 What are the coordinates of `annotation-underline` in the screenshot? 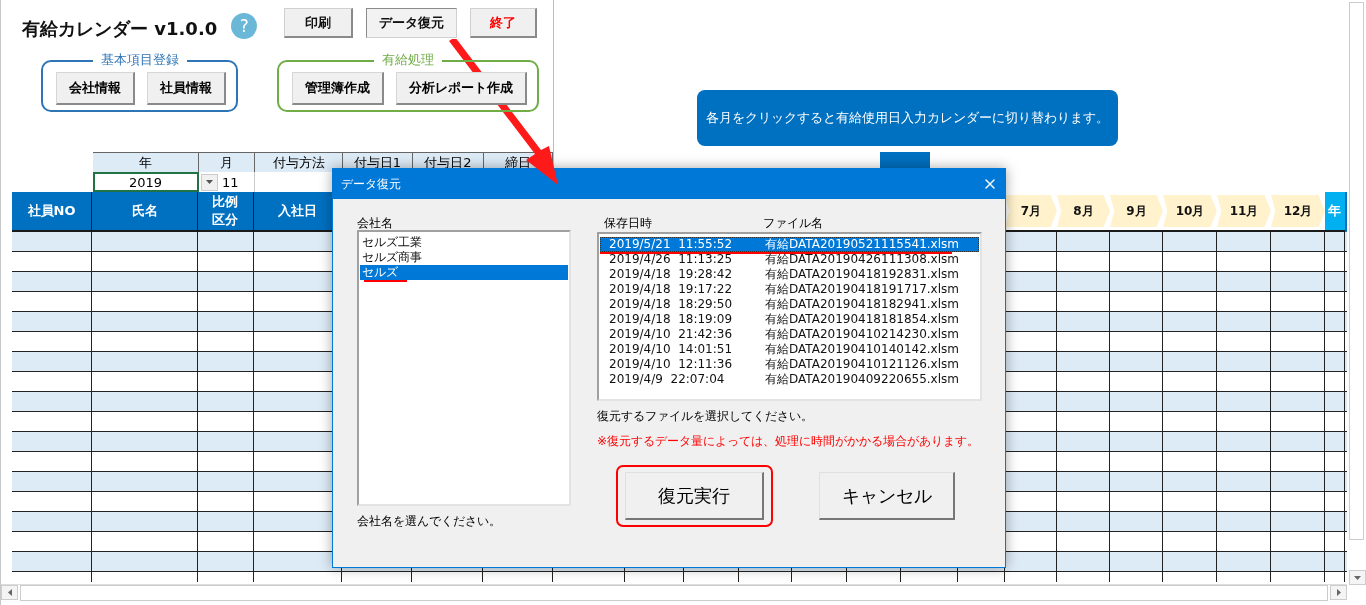 It's located at (385, 281).